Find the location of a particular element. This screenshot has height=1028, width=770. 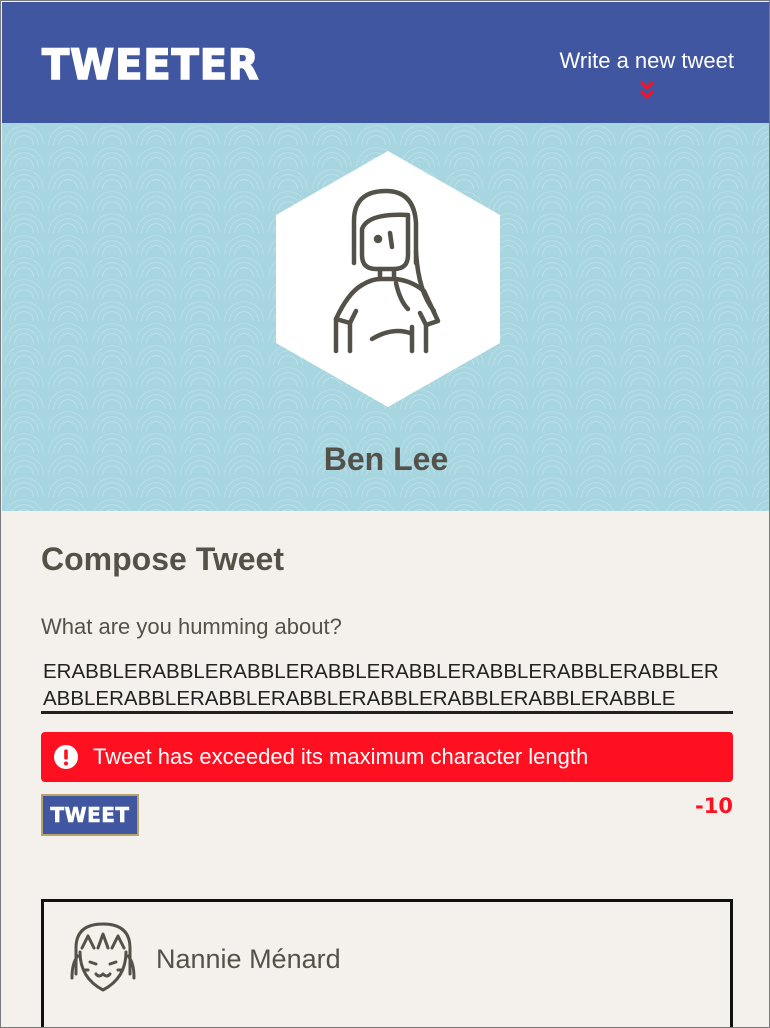

profile-name: Ben Lee is located at coordinates (386, 459).